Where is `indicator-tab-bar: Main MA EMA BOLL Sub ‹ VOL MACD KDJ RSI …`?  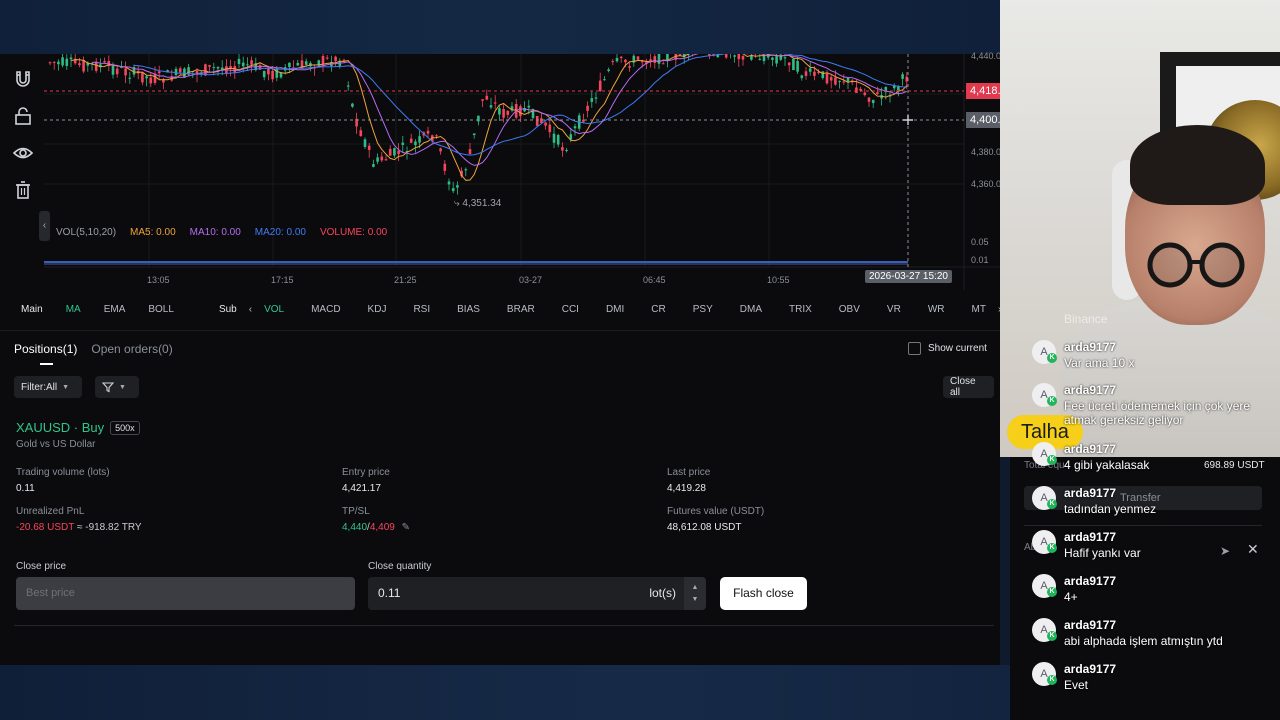 indicator-tab-bar: Main MA EMA BOLL Sub ‹ VOL MACD KDJ RSI … is located at coordinates (500, 309).